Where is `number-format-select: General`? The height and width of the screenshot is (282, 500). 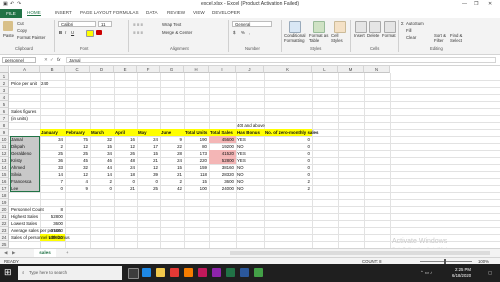
number-format-select: General is located at coordinates (252, 24).